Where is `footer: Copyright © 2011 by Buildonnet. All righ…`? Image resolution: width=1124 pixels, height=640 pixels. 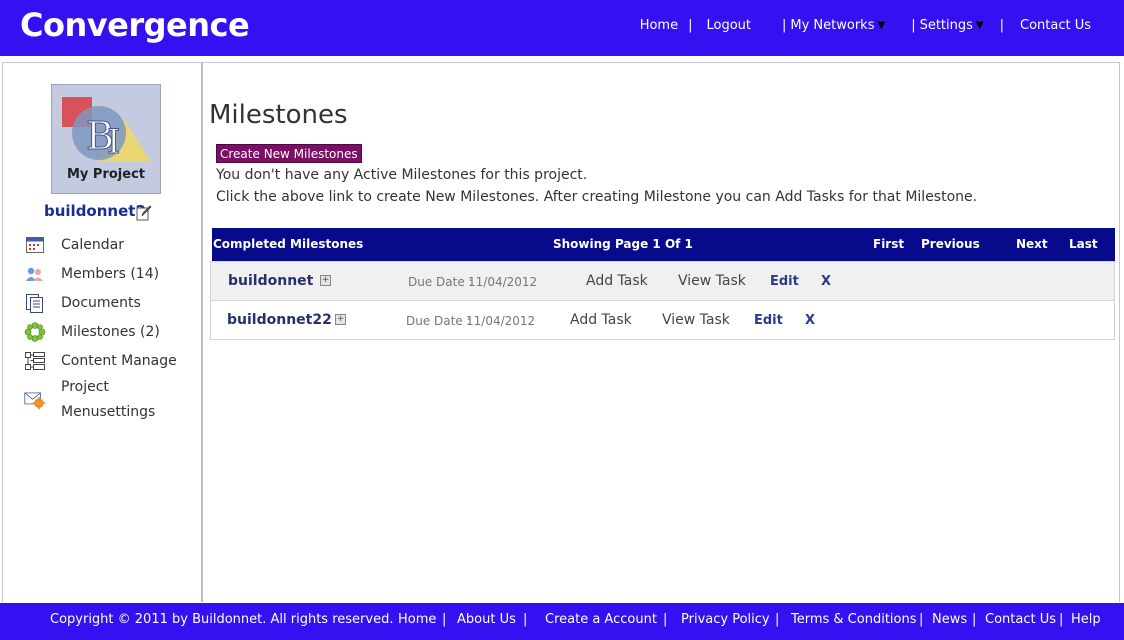 footer: Copyright © 2011 by Buildonnet. All righ… is located at coordinates (562, 621).